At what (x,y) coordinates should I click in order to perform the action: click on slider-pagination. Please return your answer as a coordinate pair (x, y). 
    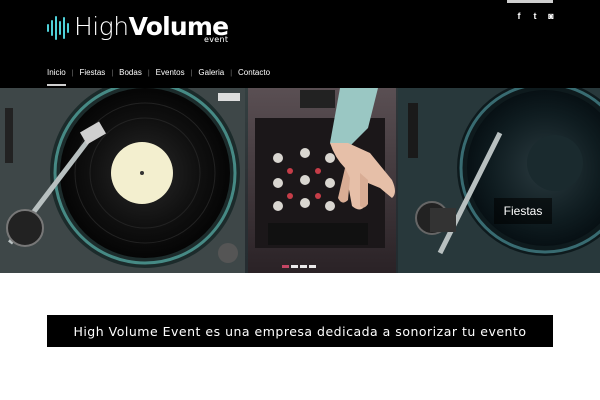
    Looking at the image, I should click on (299, 266).